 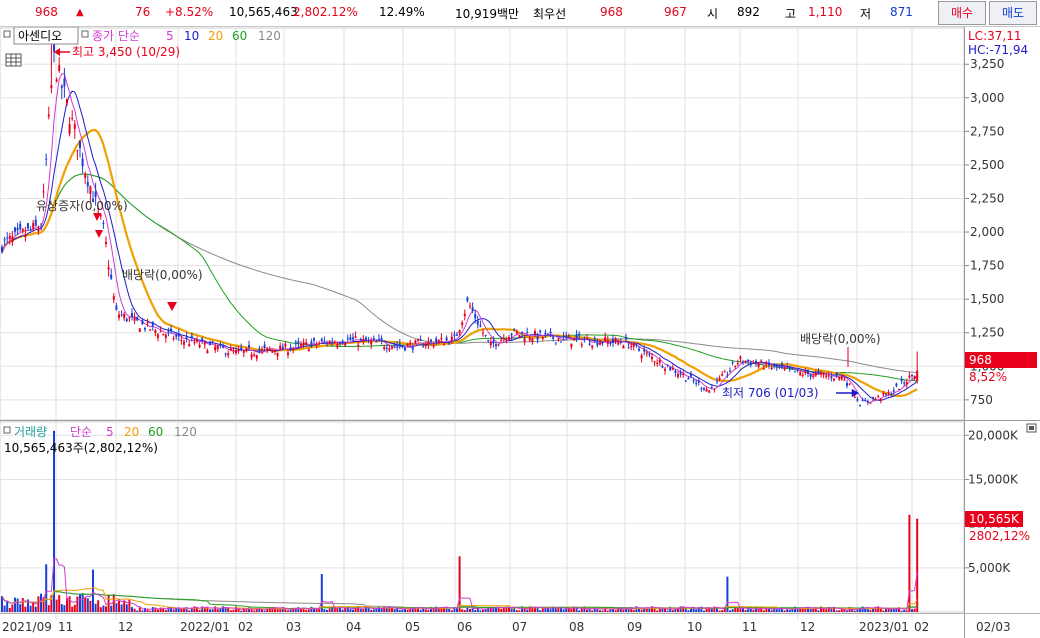 What do you see at coordinates (464, 627) in the screenshot?
I see `x-tick-label: 06` at bounding box center [464, 627].